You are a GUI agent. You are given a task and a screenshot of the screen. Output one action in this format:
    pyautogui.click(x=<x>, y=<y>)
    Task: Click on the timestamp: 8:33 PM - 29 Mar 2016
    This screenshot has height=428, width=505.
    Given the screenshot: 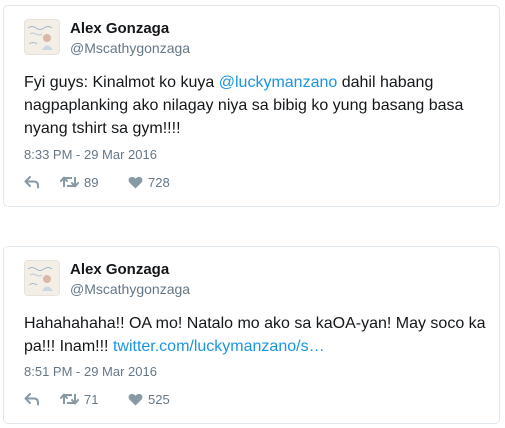 What is the action you would take?
    pyautogui.click(x=90, y=154)
    